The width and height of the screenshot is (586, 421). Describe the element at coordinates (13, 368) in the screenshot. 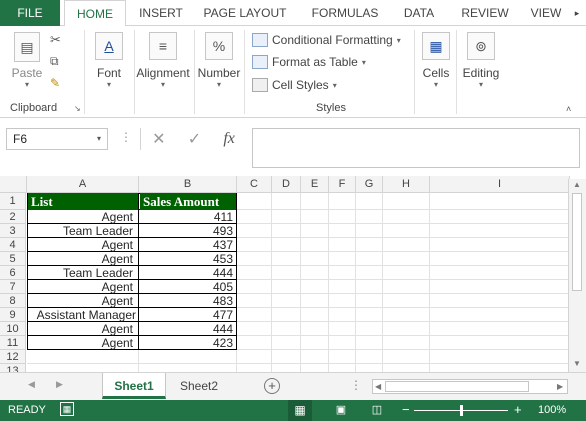

I see `row-header: 13` at that location.